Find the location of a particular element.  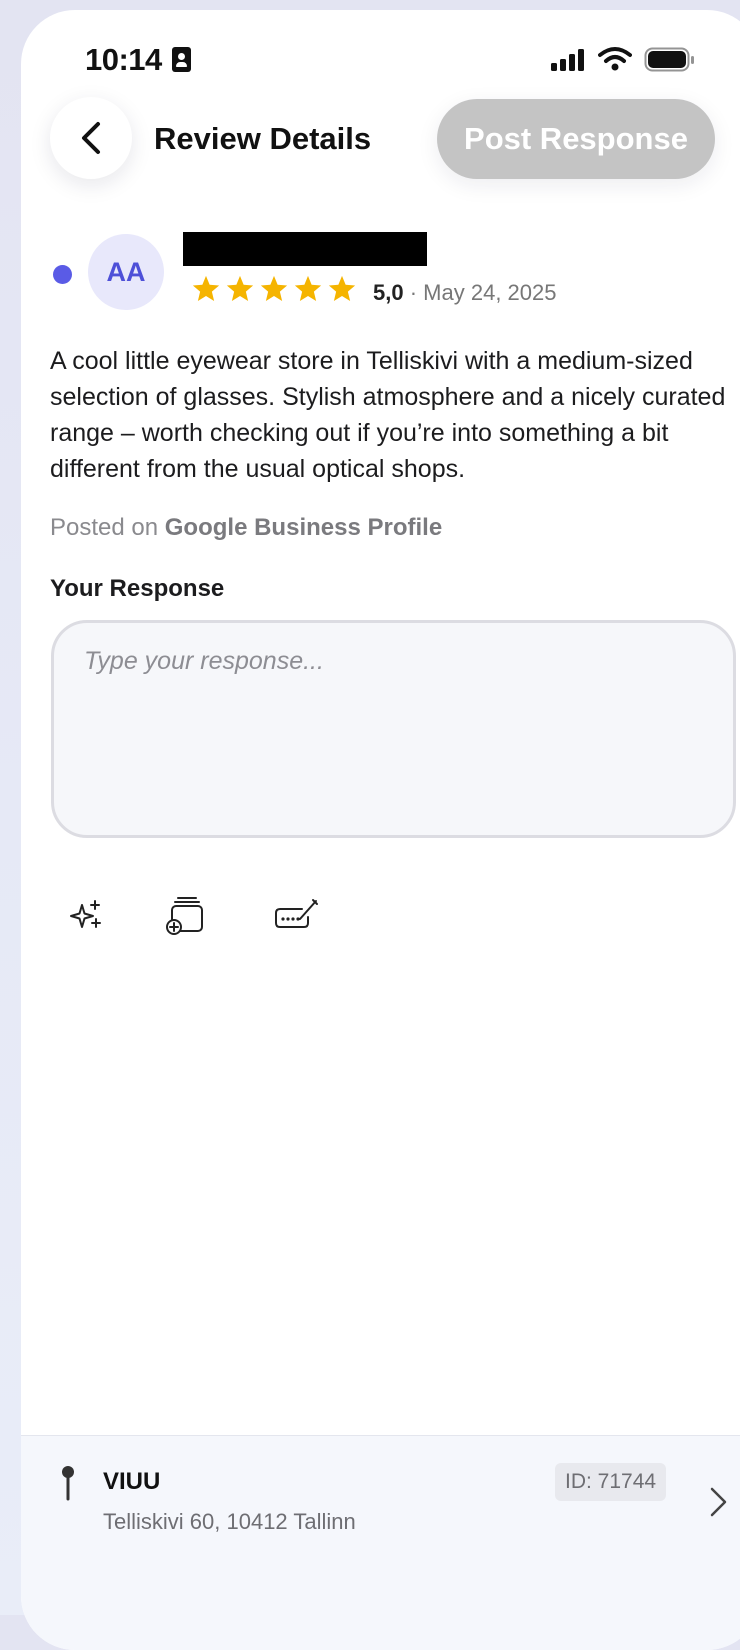

ai-sparkles-icon is located at coordinates (85, 914).